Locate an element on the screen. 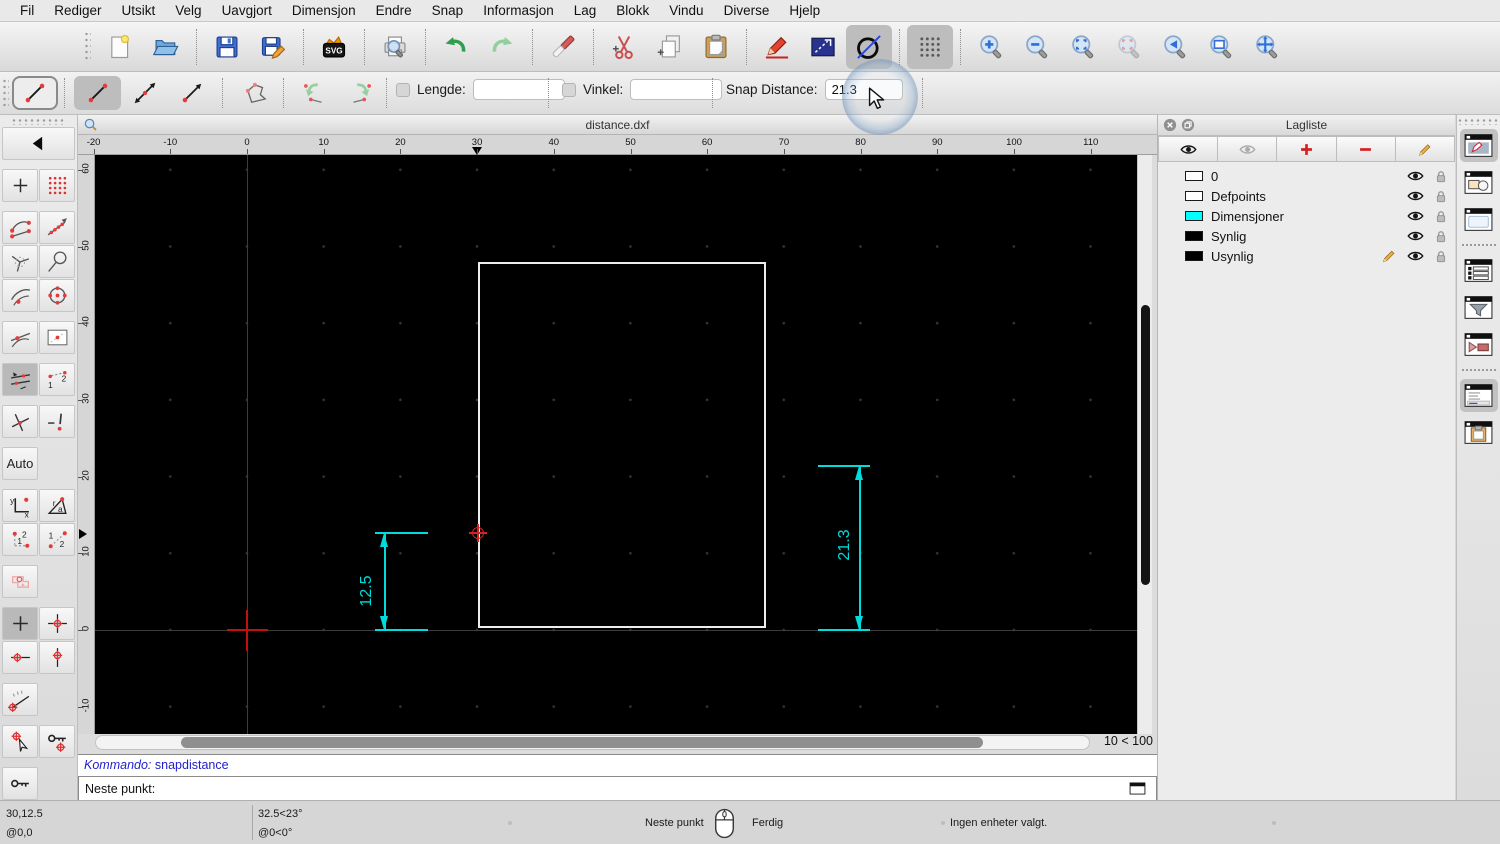 The image size is (1500, 844). open-file-button is located at coordinates (166, 47).